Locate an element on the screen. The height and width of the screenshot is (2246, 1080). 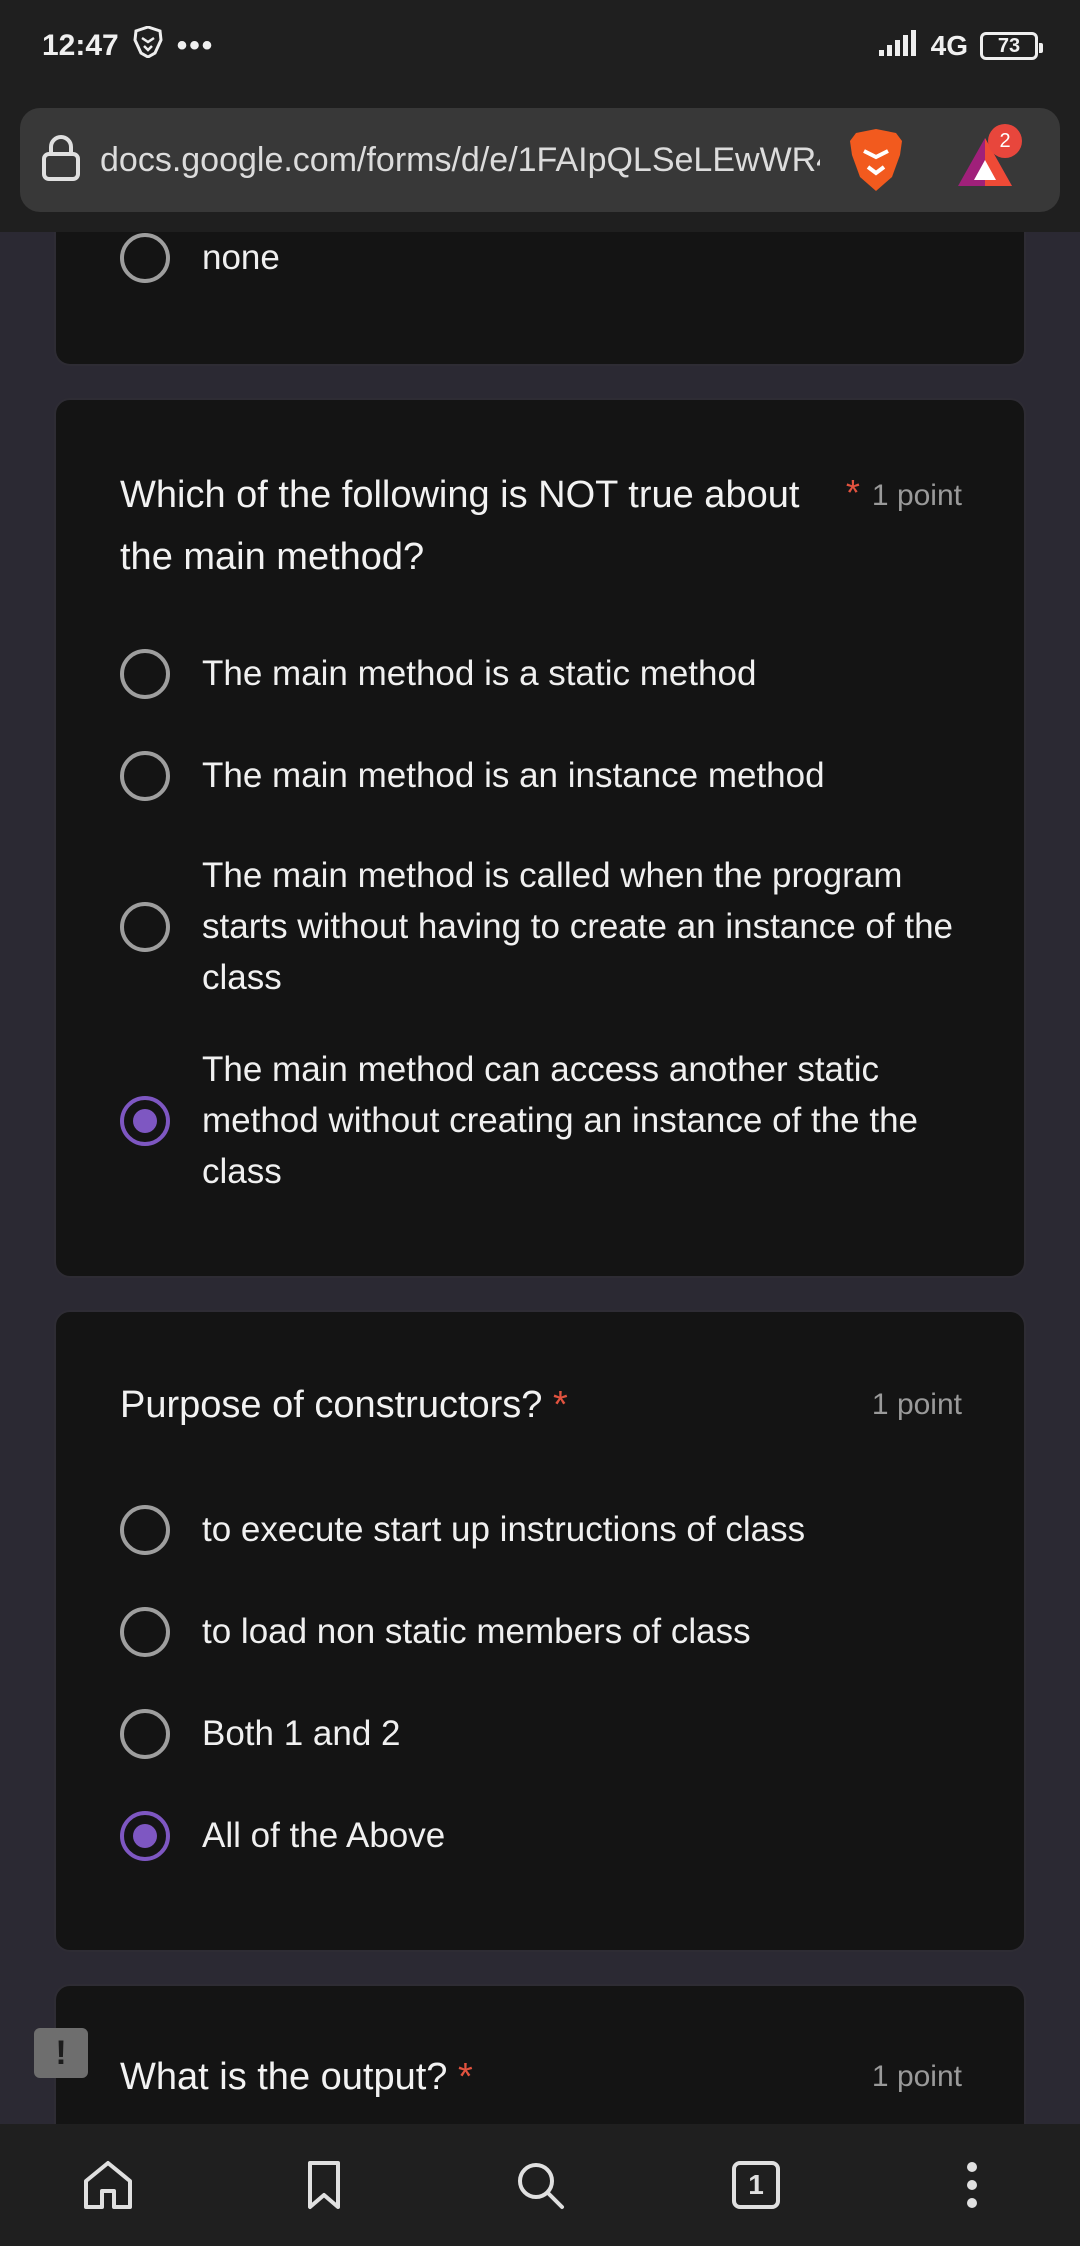
status-time: 12:47 is located at coordinates (80, 45).